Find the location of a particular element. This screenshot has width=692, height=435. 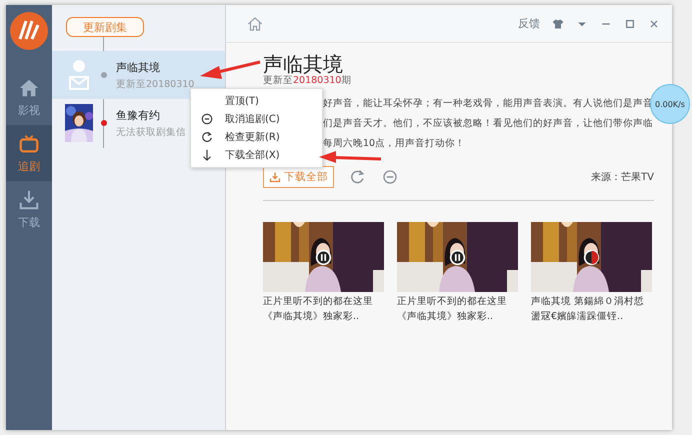

series-subtitle: 更新至20180310 is located at coordinates (155, 84).